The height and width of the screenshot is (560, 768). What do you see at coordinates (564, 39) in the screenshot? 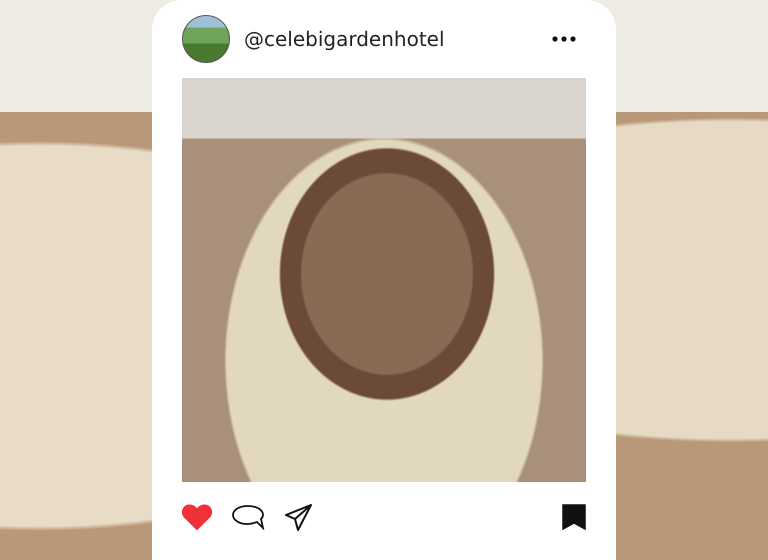
I see `more-options-icon` at bounding box center [564, 39].